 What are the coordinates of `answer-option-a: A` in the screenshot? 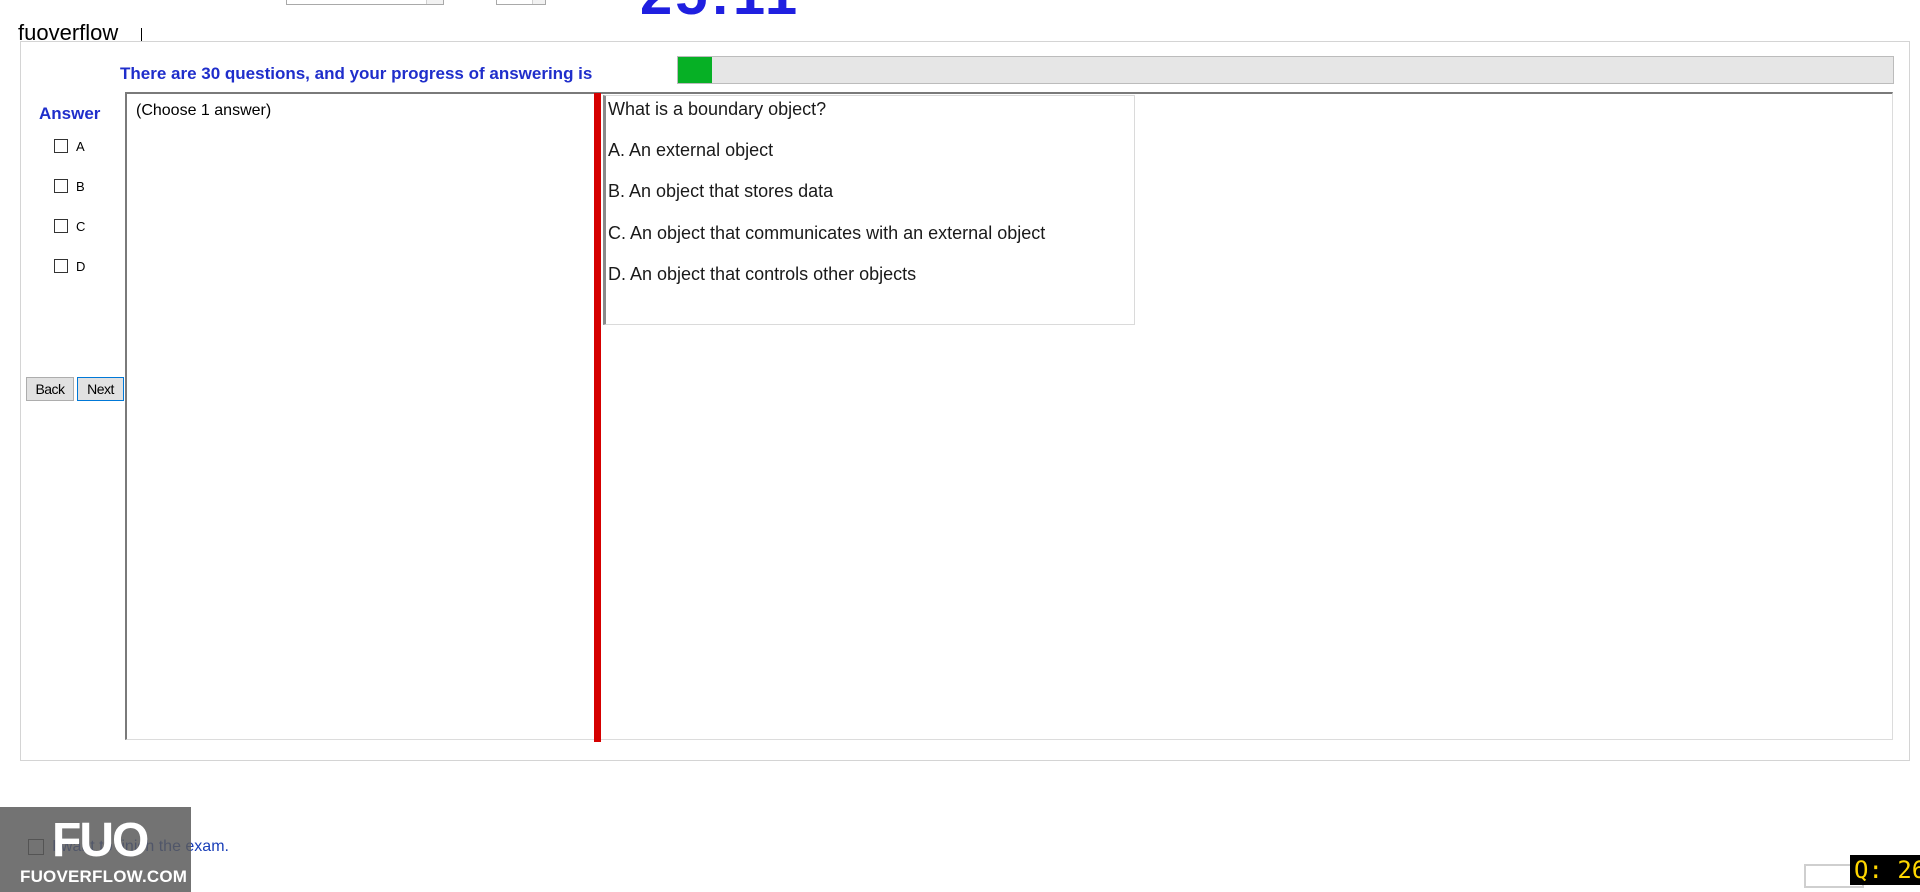 It's located at (69, 146).